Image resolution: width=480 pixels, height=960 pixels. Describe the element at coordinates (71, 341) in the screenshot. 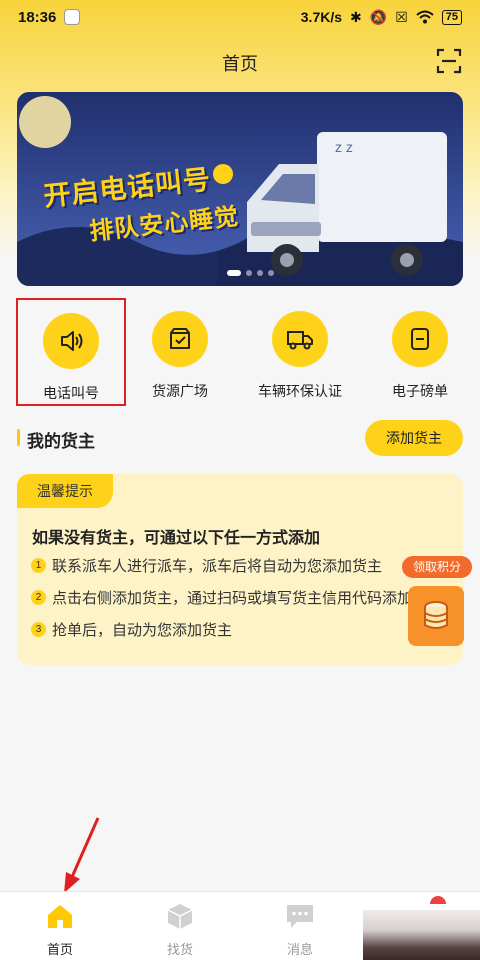

I see `speaker-icon` at that location.